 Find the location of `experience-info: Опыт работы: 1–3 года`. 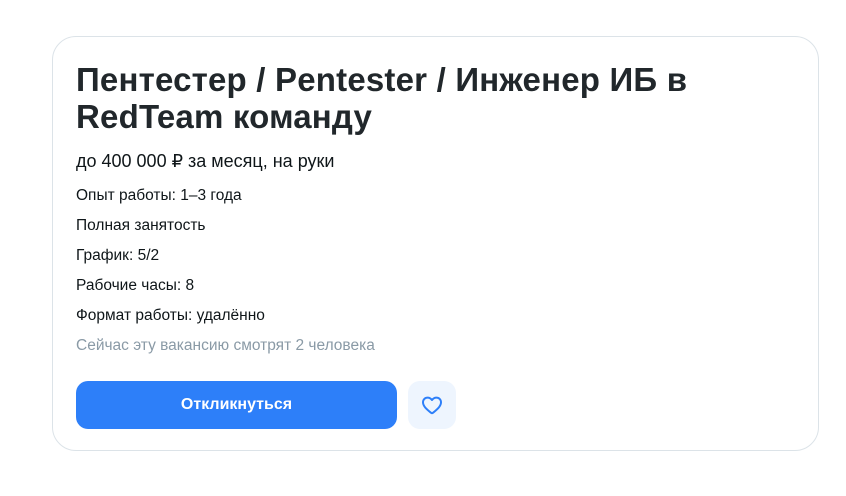

experience-info: Опыт работы: 1–3 года is located at coordinates (159, 195).